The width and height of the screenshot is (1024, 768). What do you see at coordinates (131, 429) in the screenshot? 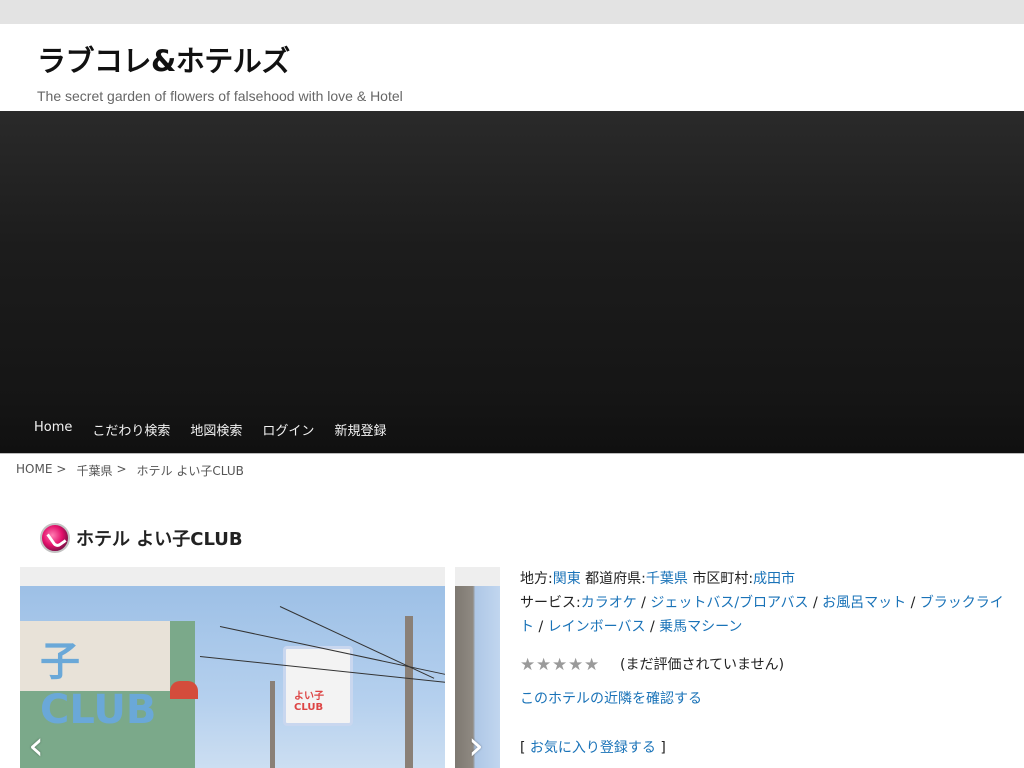
I see `nav-detail-search: こだわり検索` at bounding box center [131, 429].